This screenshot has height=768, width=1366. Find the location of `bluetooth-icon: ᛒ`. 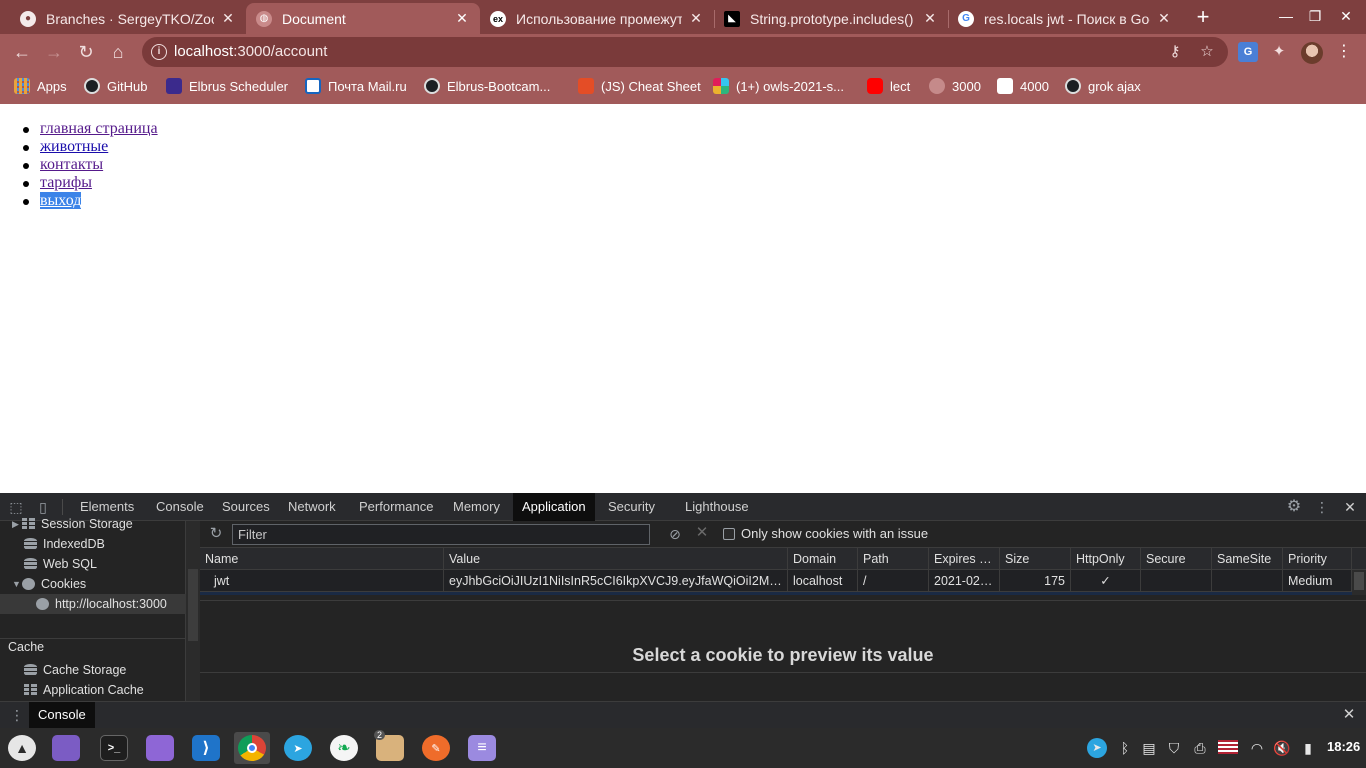

bluetooth-icon: ᛒ is located at coordinates (1125, 748).